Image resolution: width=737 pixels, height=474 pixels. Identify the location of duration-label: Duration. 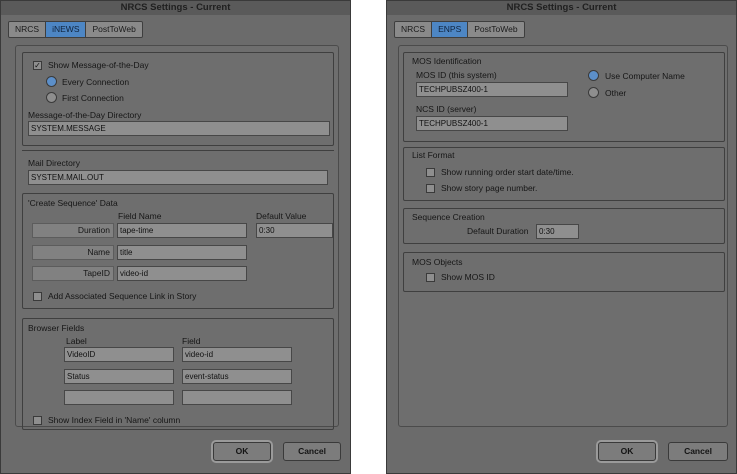
(73, 230).